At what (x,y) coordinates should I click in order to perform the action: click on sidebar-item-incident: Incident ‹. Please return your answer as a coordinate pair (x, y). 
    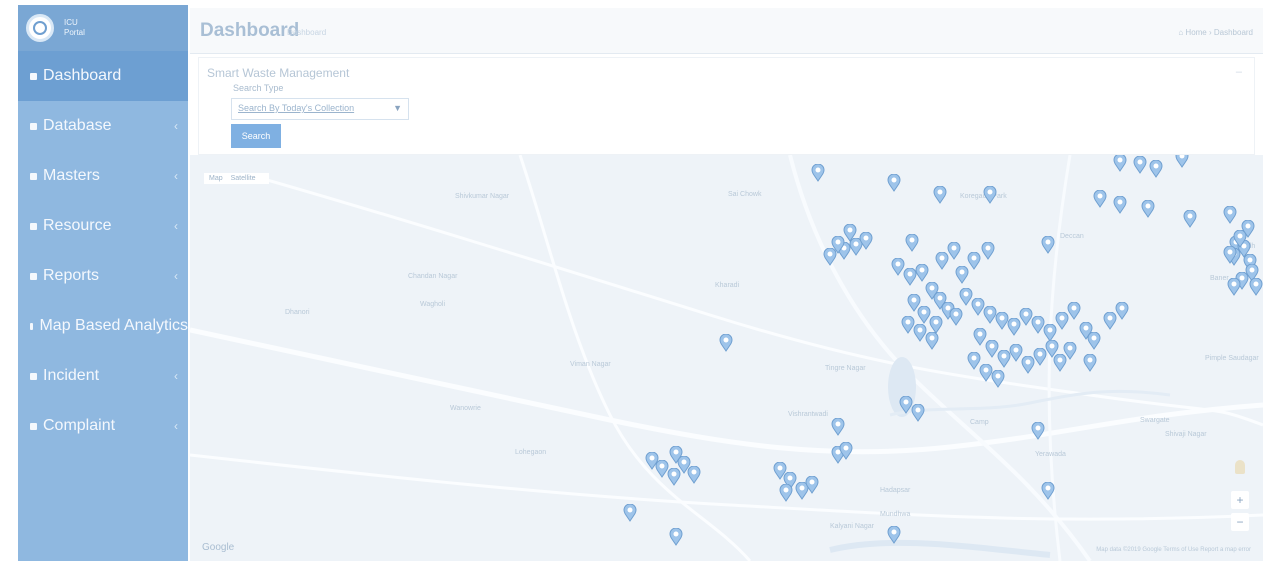
    Looking at the image, I should click on (103, 376).